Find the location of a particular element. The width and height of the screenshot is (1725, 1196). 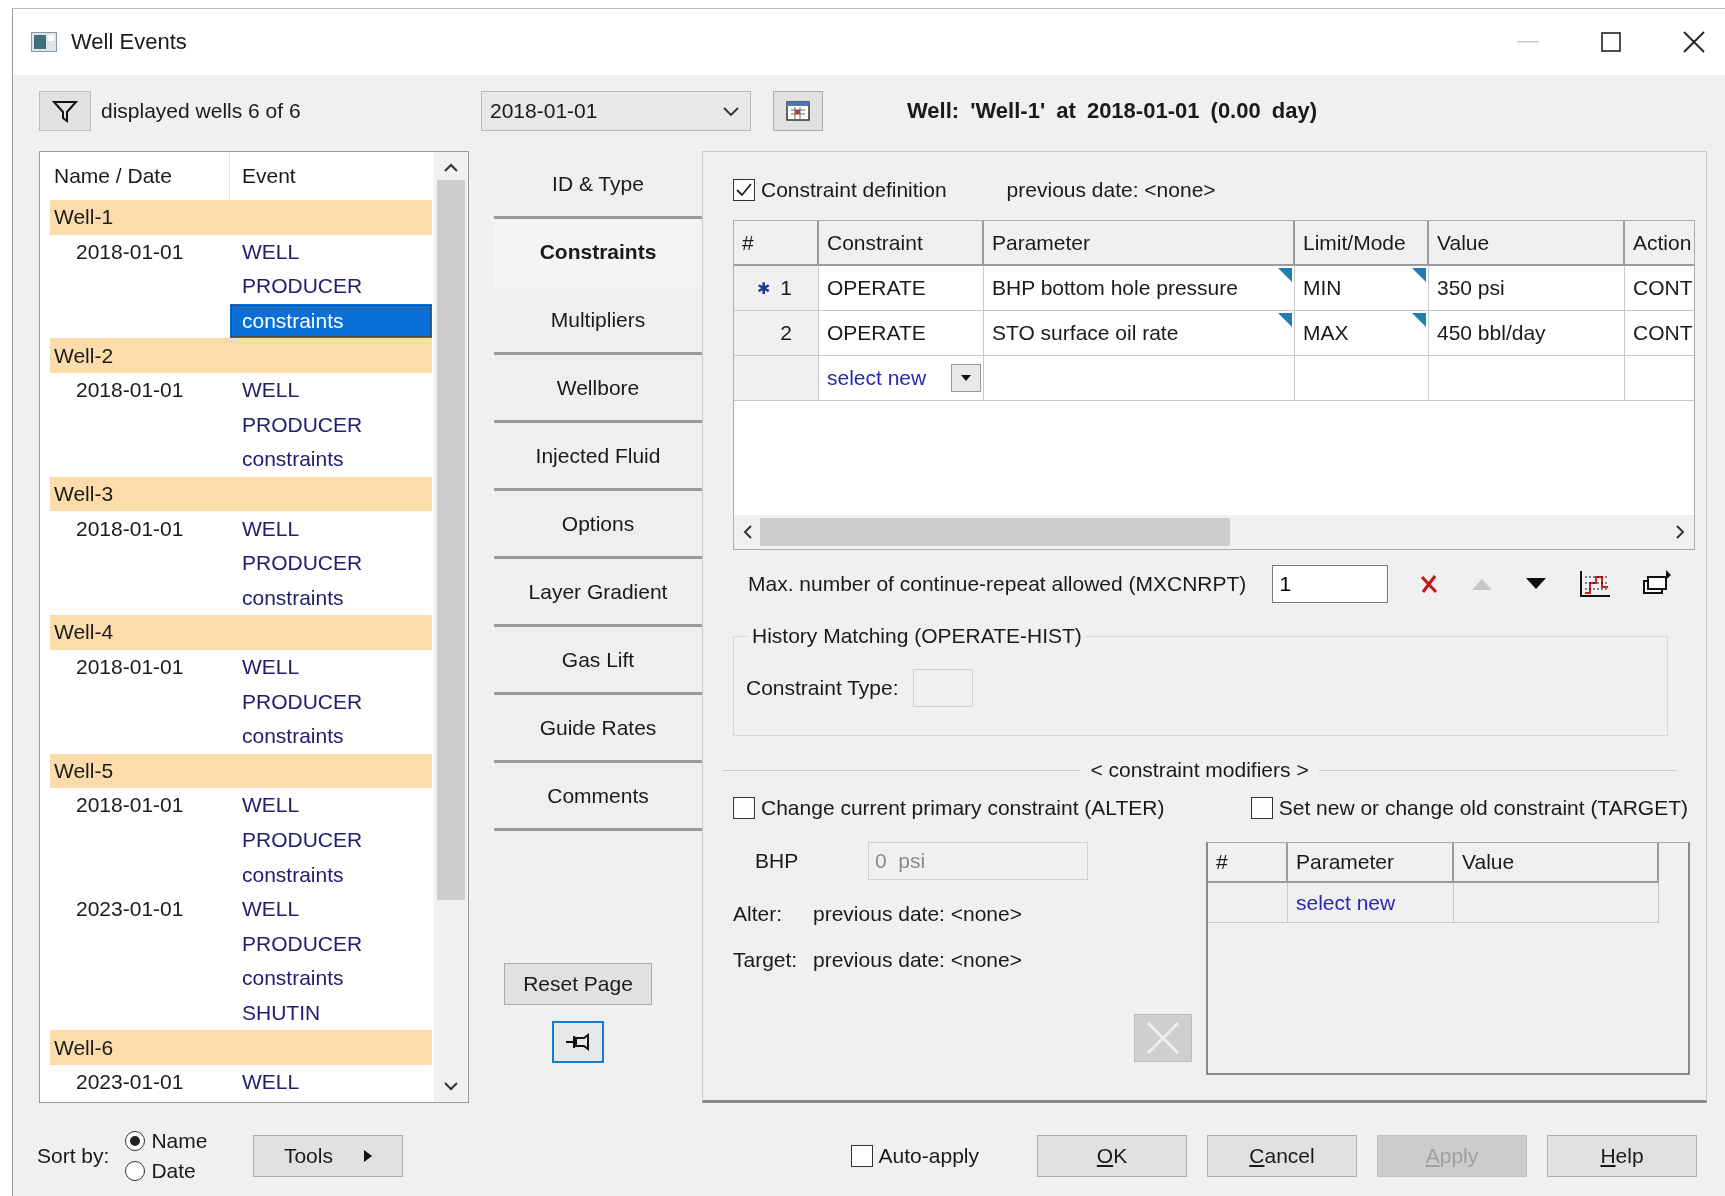

close-icon is located at coordinates (1694, 42).